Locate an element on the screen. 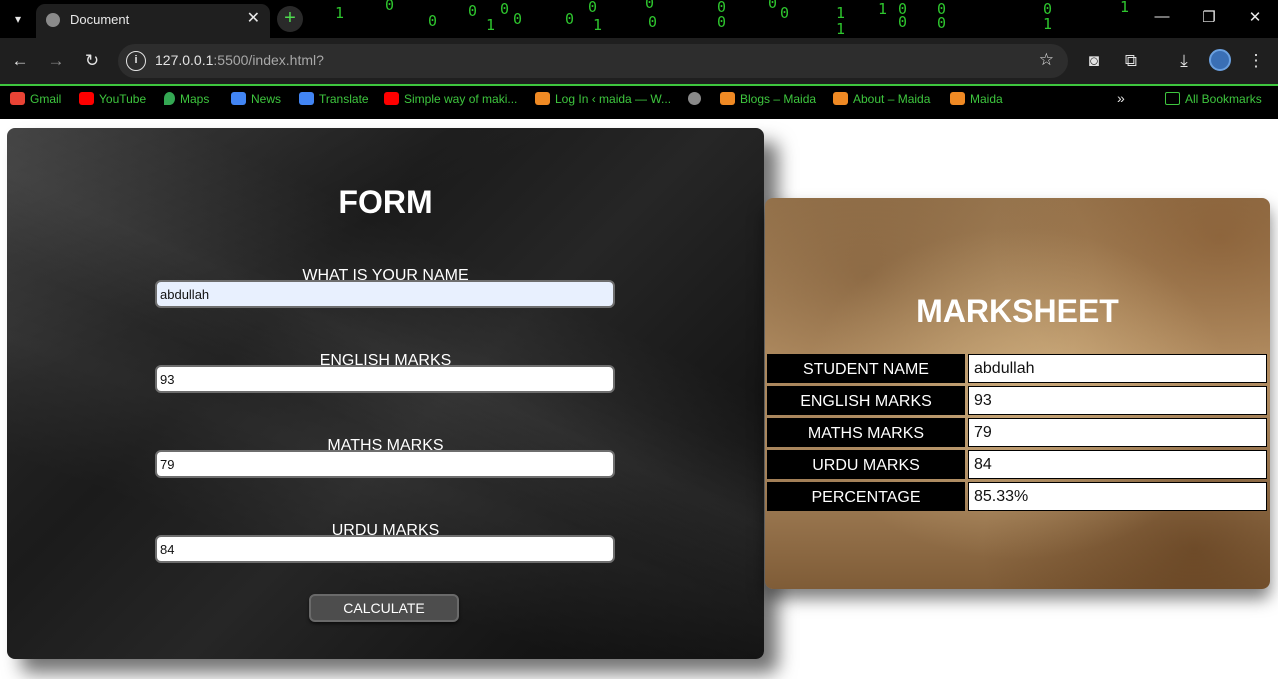 Image resolution: width=1278 pixels, height=679 pixels. marksheet-key: STUDENT NAME is located at coordinates (866, 368).